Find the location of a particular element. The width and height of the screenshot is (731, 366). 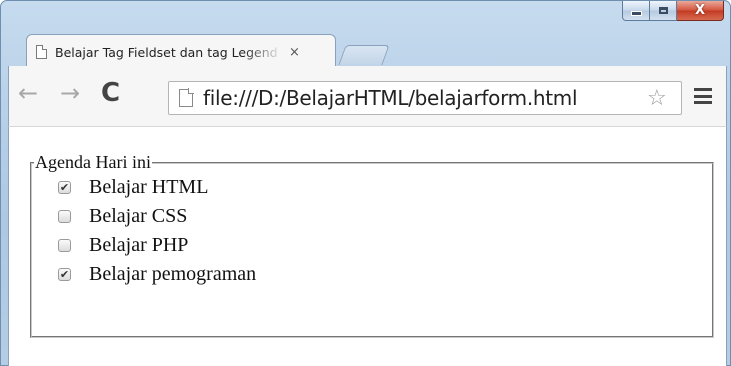

star-icon: ☆ is located at coordinates (657, 98).